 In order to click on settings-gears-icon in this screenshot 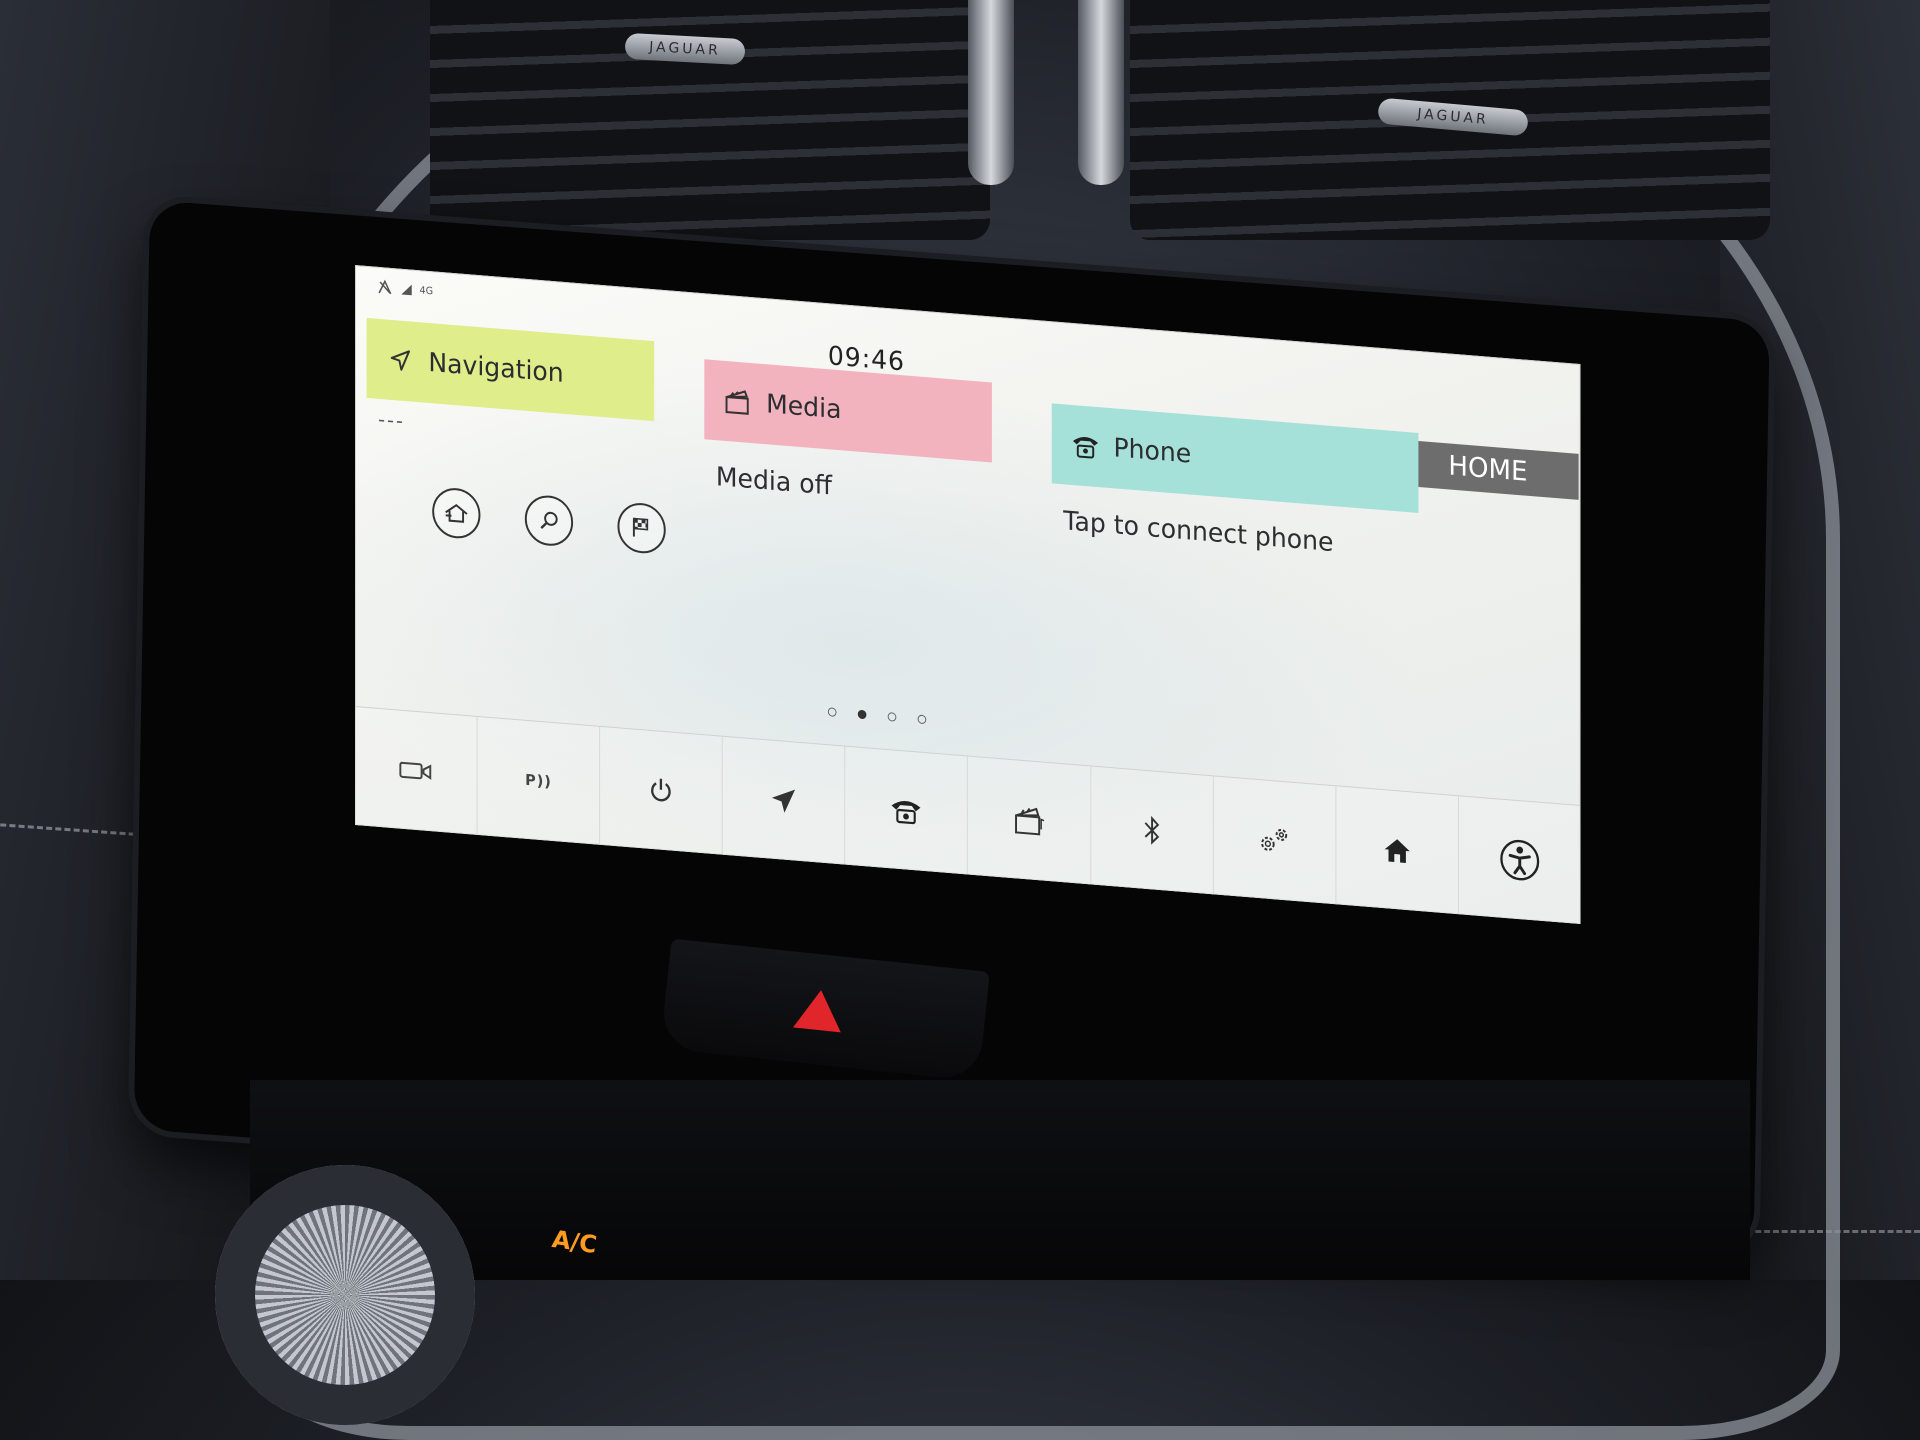, I will do `click(1273, 839)`.